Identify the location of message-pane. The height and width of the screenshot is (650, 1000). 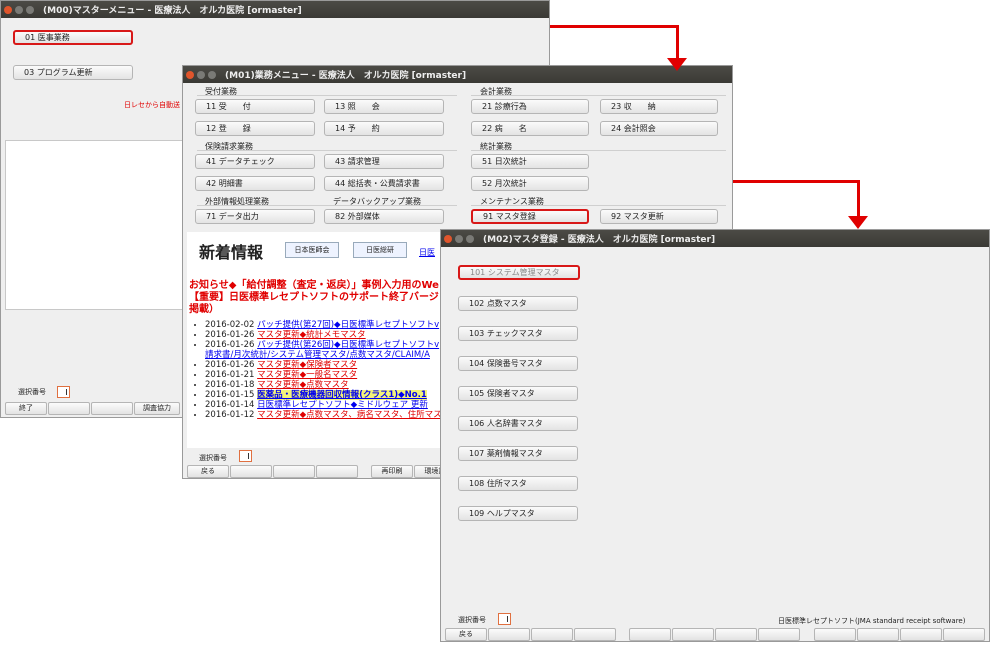
(95, 225).